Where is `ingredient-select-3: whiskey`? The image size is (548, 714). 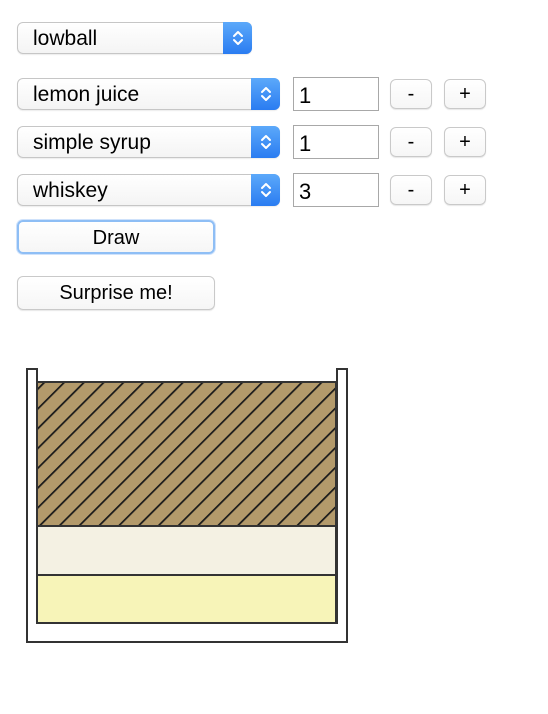
ingredient-select-3: whiskey is located at coordinates (148, 190).